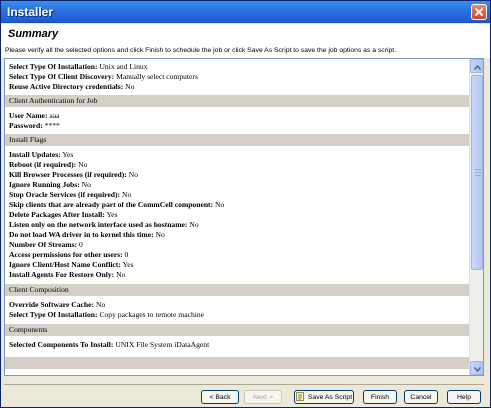  I want to click on page-title: Summary, so click(33, 34).